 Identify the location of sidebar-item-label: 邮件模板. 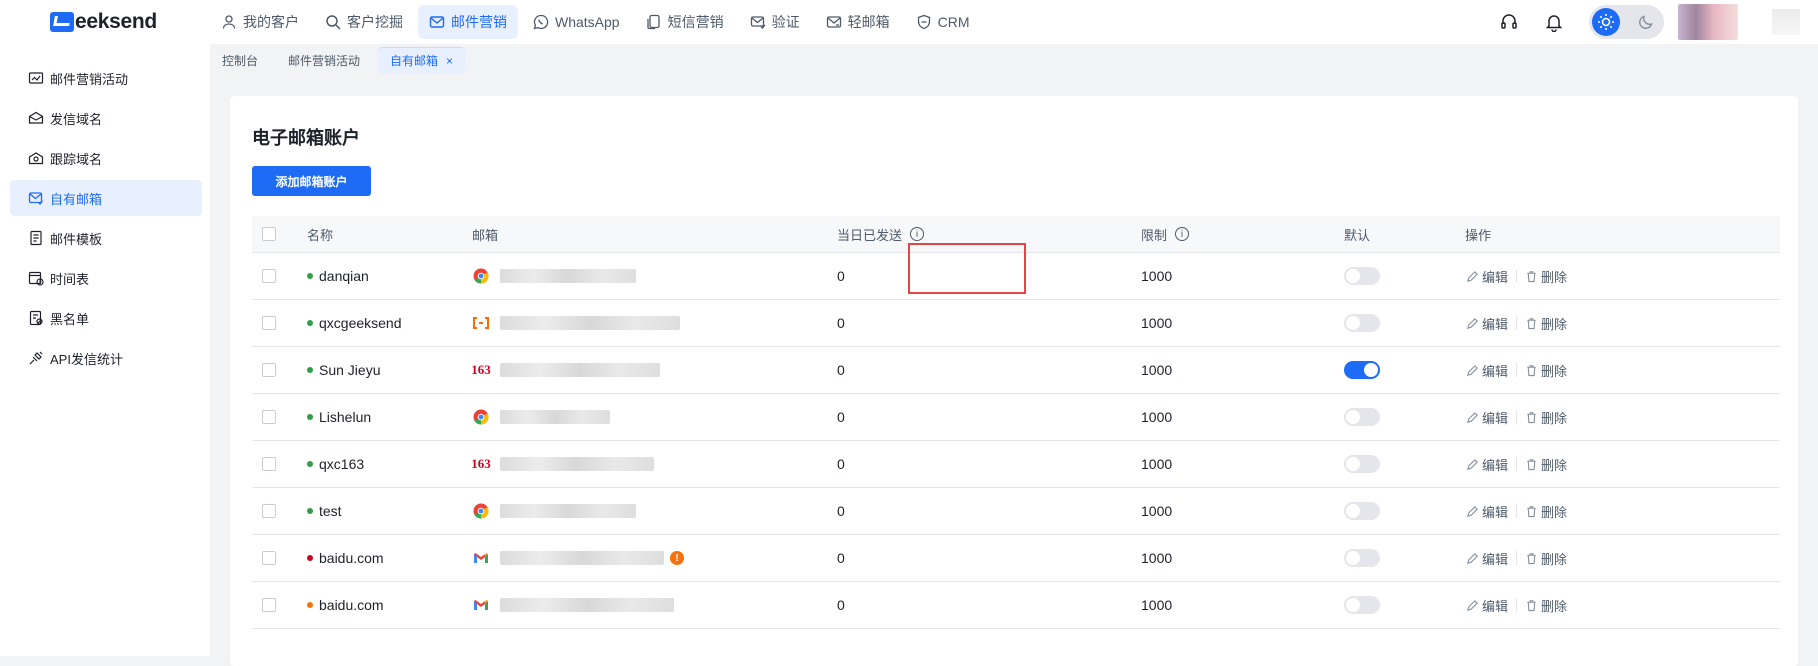
(76, 239).